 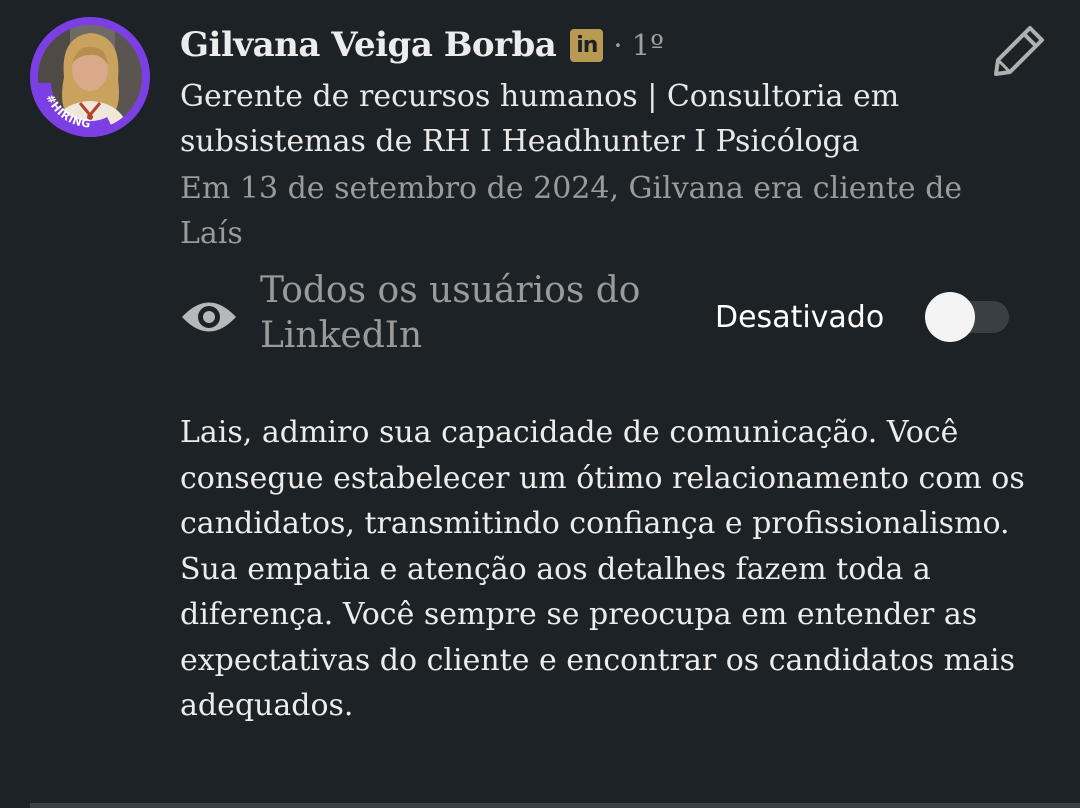 I want to click on eye-icon, so click(x=209, y=317).